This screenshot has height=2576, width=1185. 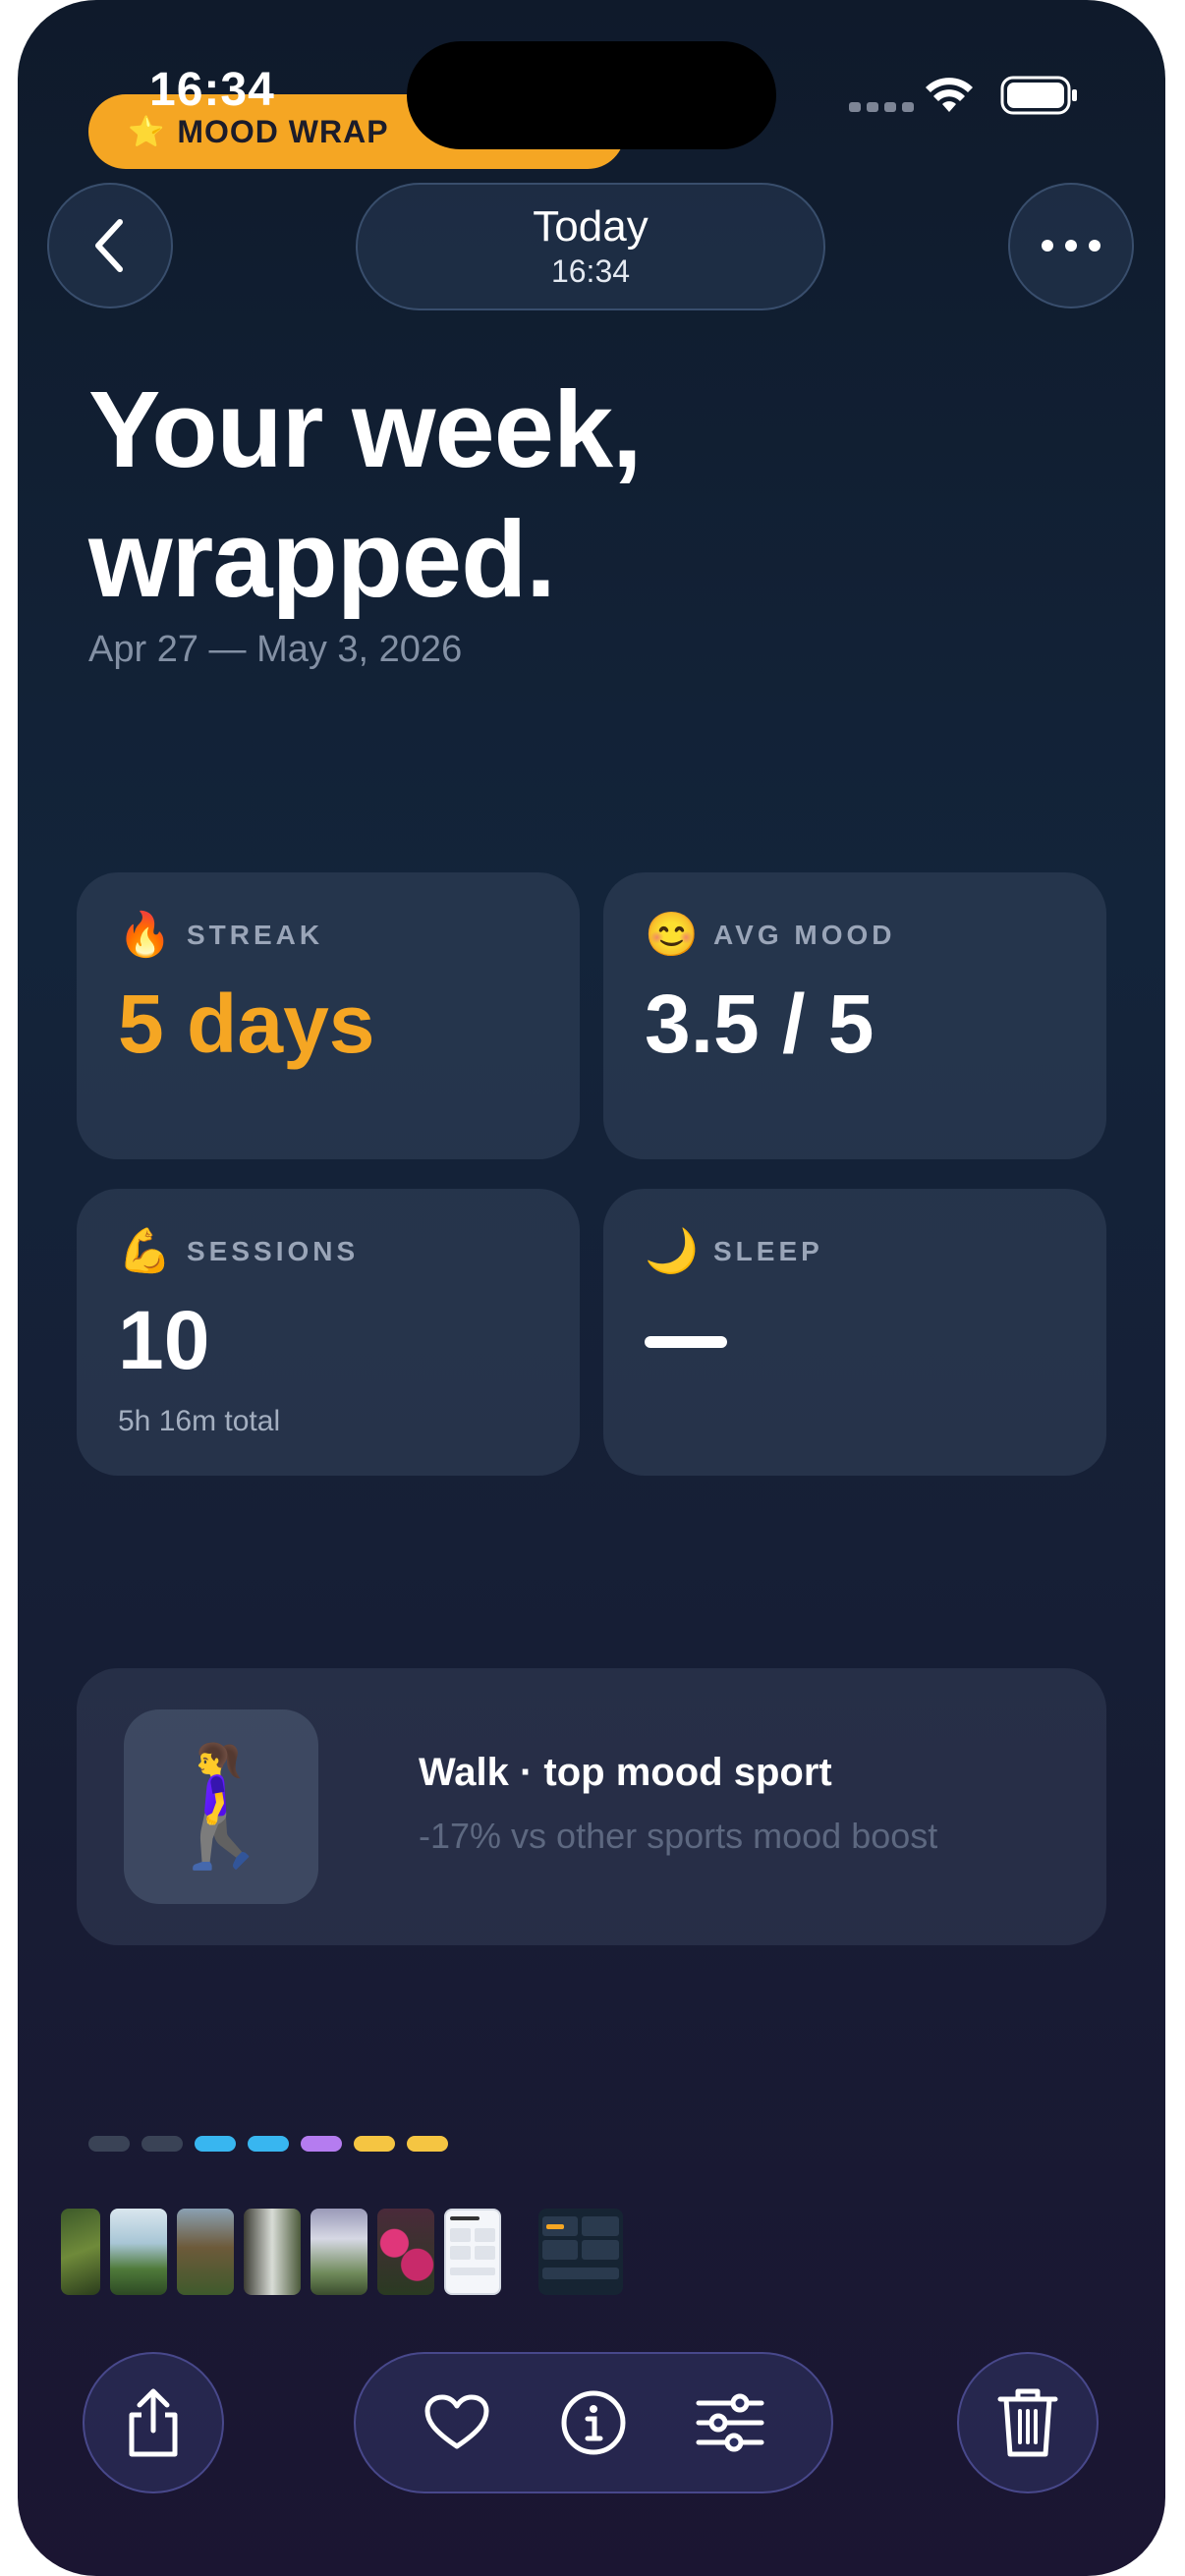 I want to click on streak-value: 5 days, so click(x=247, y=1024).